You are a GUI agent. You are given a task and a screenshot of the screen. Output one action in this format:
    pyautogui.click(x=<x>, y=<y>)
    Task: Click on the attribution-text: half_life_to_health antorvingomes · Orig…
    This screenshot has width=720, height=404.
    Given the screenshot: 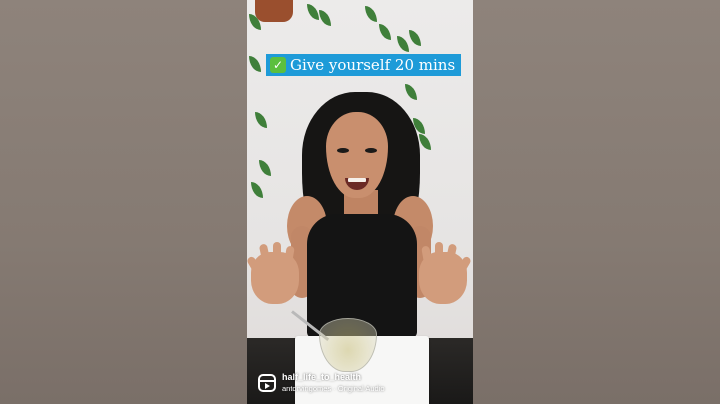 What is the action you would take?
    pyautogui.click(x=333, y=383)
    